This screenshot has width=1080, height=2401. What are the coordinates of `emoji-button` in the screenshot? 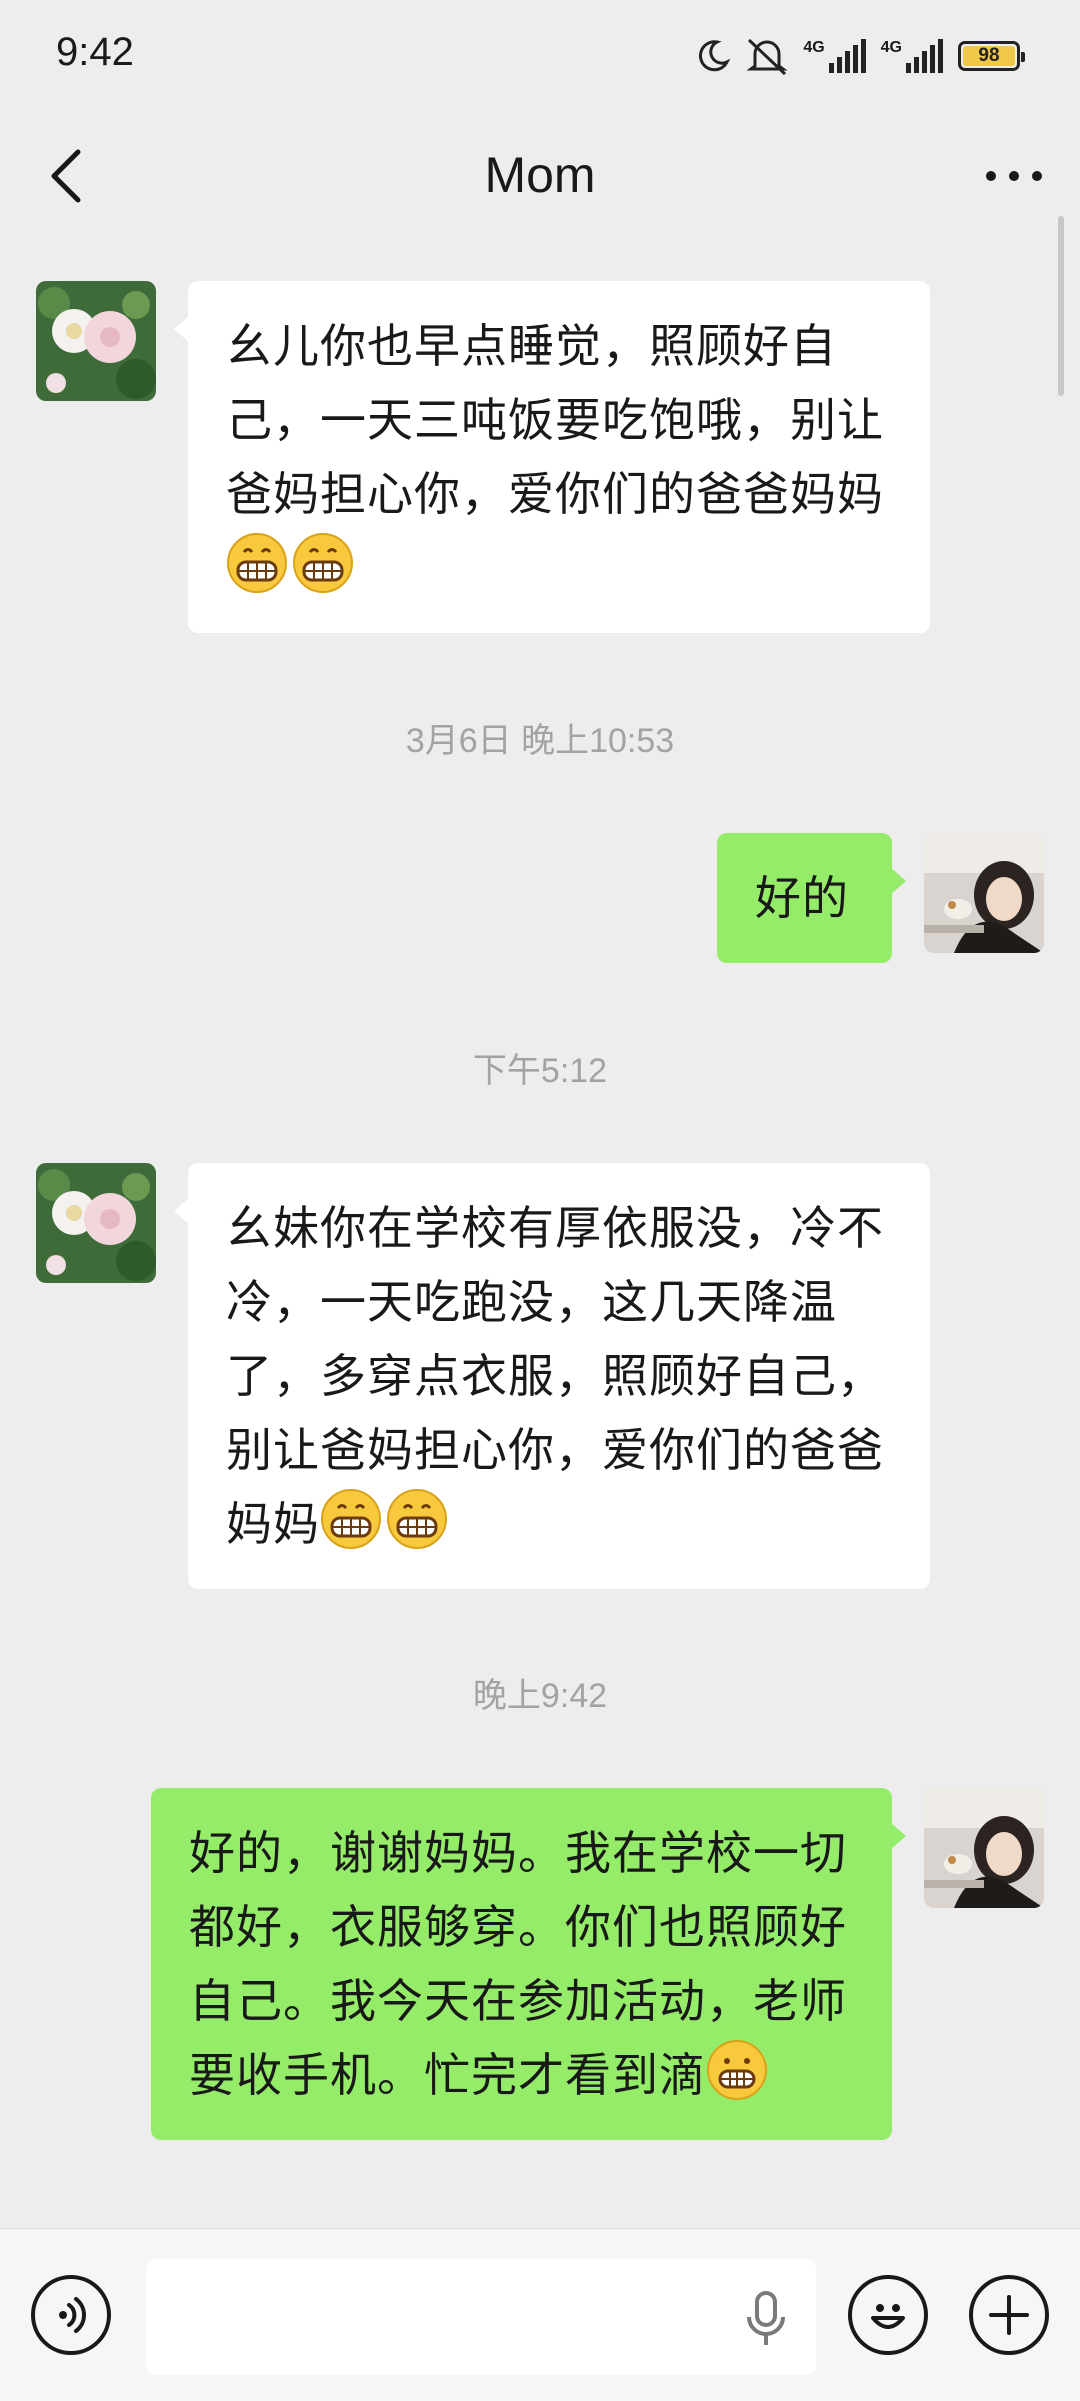 It's located at (888, 2315).